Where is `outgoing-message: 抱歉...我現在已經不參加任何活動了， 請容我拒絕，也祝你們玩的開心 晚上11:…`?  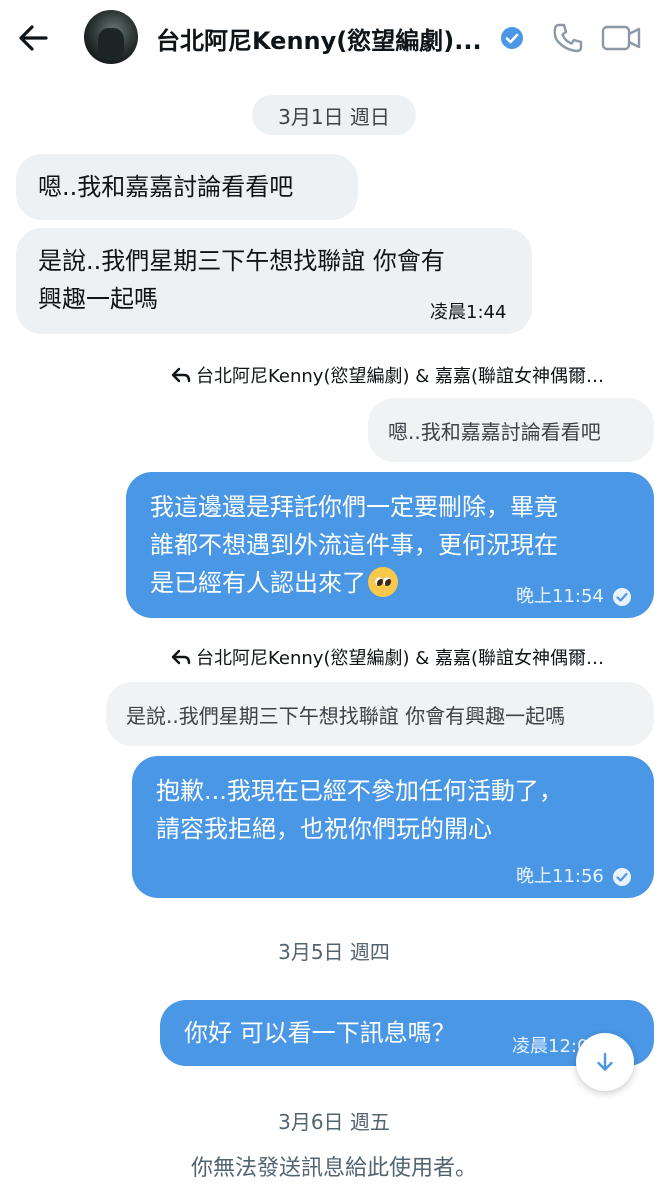 outgoing-message: 抱歉...我現在已經不參加任何活動了， 請容我拒絕，也祝你們玩的開心 晚上11:… is located at coordinates (393, 827).